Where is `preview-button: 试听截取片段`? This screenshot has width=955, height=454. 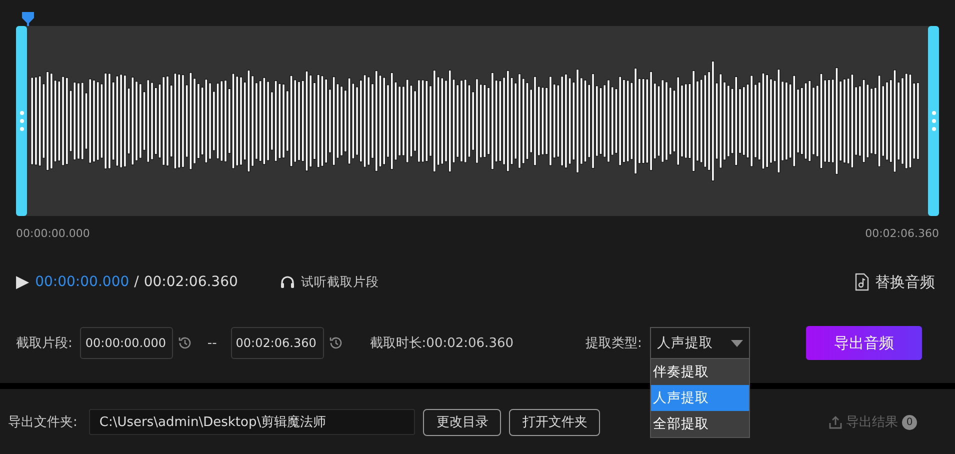
preview-button: 试听截取片段 is located at coordinates (329, 282).